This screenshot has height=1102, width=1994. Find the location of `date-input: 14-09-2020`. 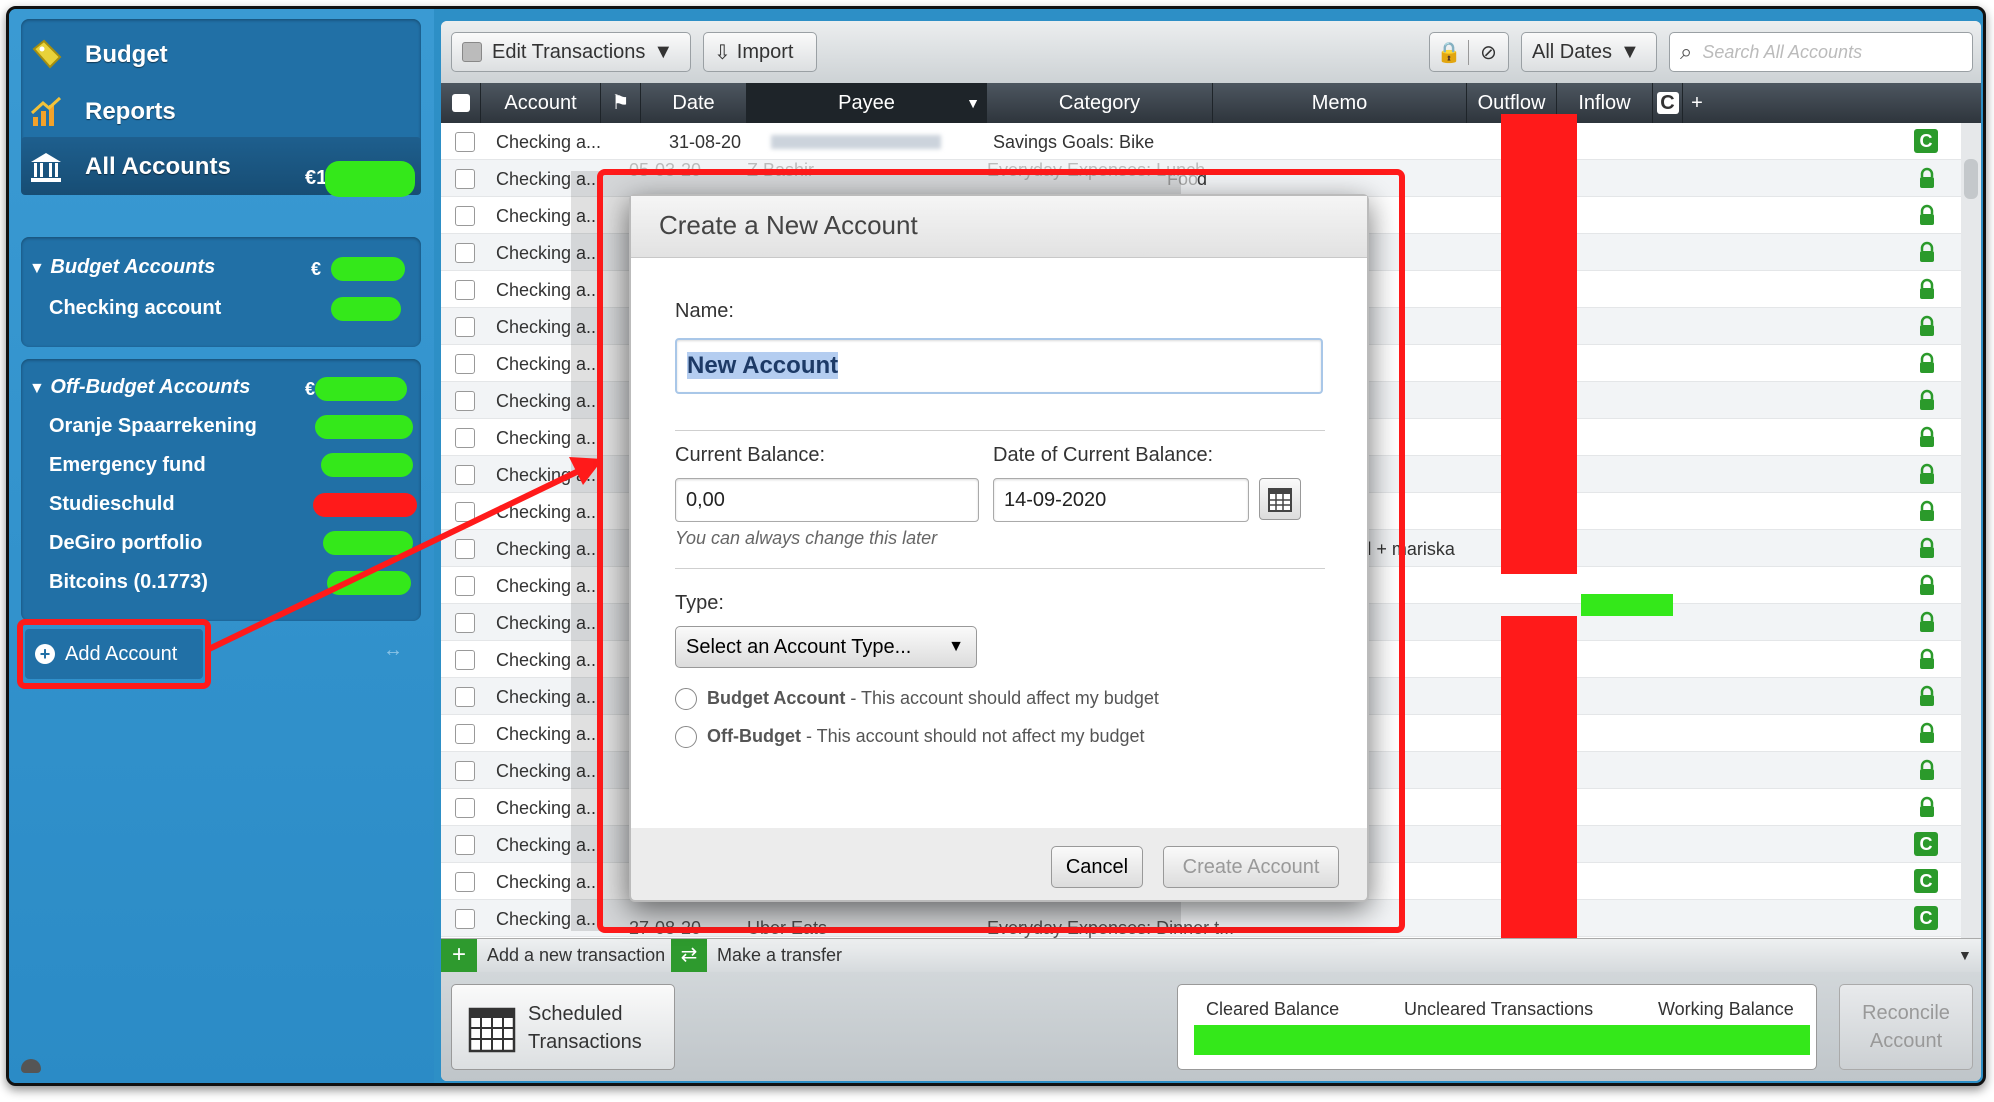

date-input: 14-09-2020 is located at coordinates (1121, 500).